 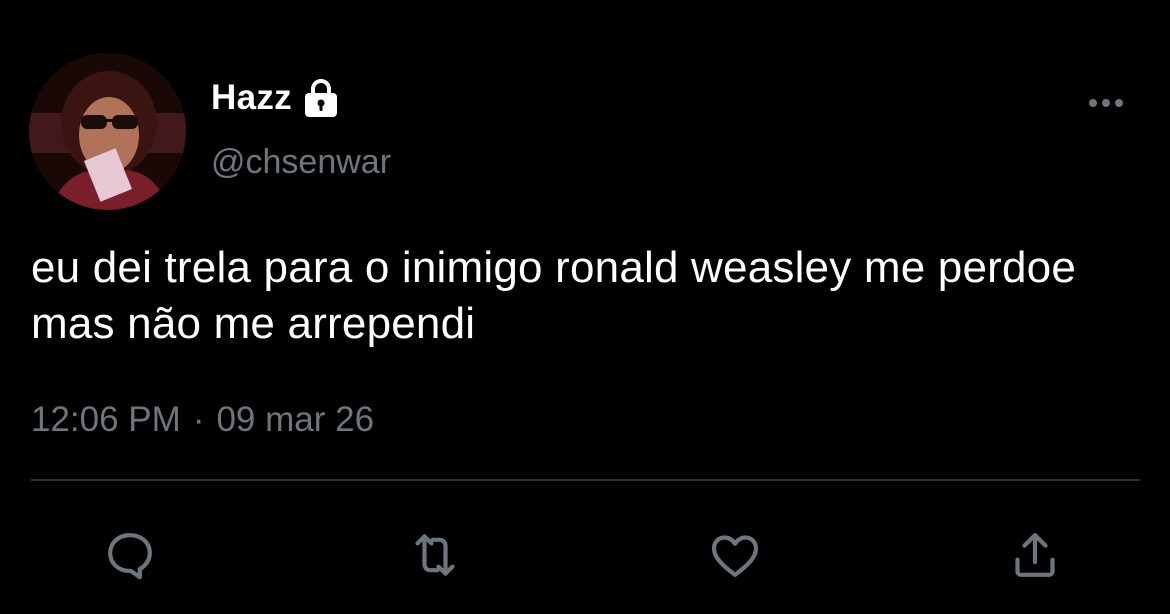 I want to click on tweet-time: 12:06 PM, so click(x=106, y=419).